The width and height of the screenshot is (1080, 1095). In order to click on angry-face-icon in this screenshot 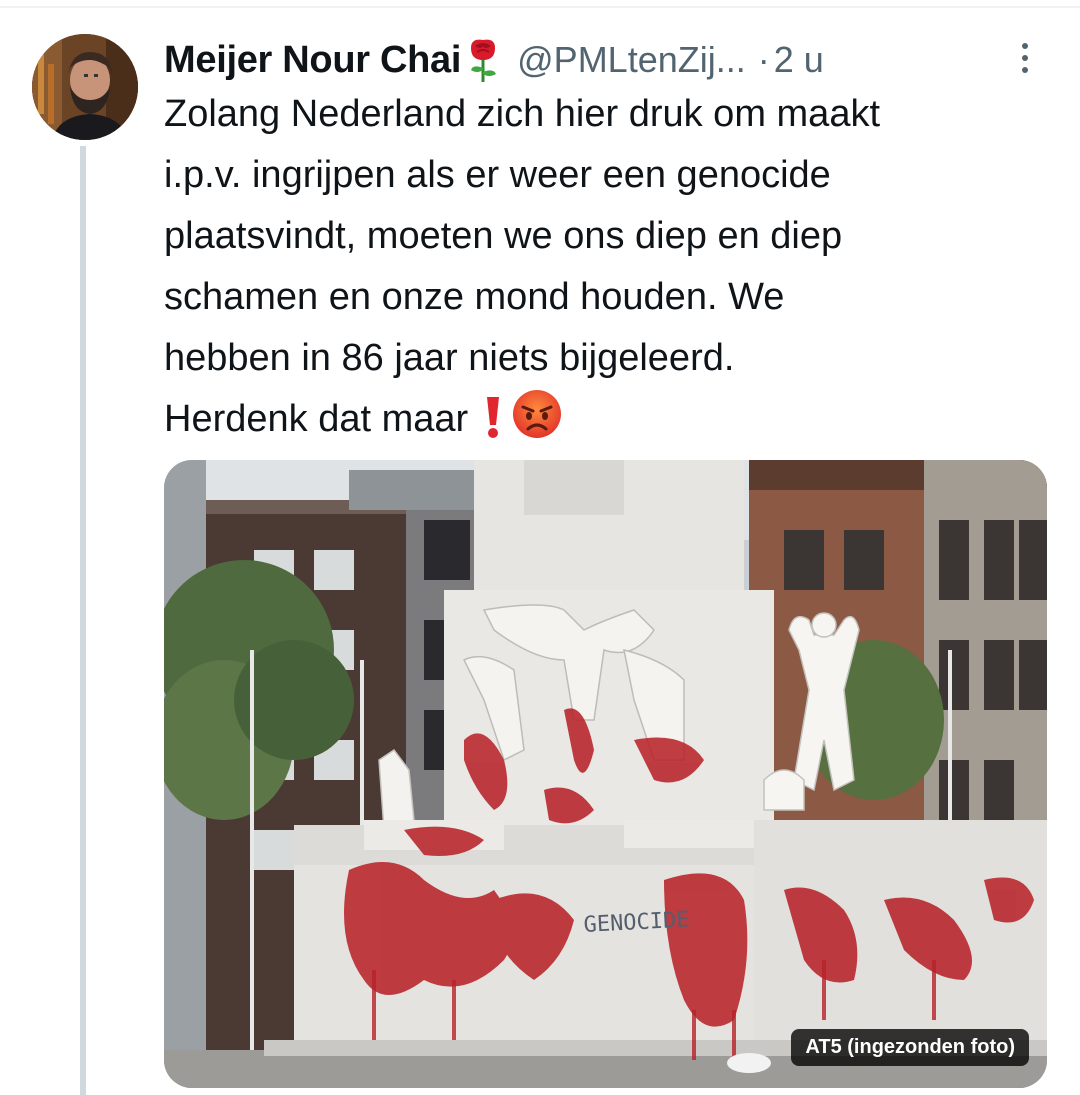, I will do `click(537, 423)`.